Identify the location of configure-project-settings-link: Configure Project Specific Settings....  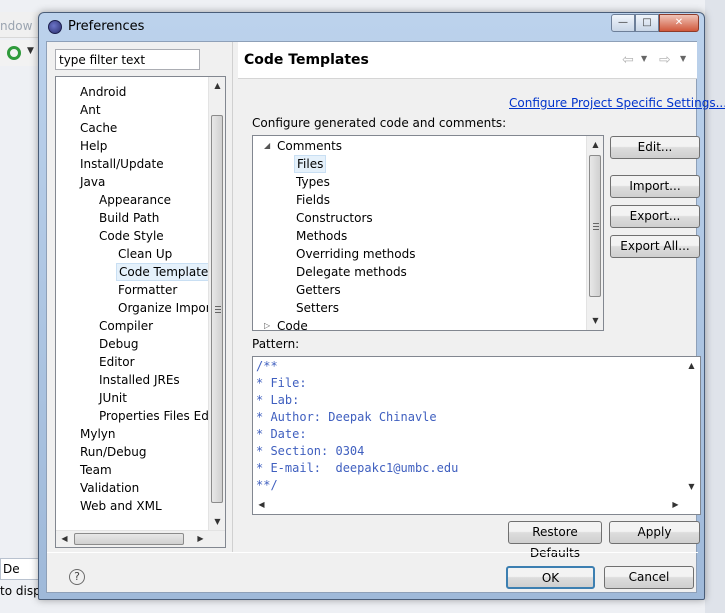
(617, 103).